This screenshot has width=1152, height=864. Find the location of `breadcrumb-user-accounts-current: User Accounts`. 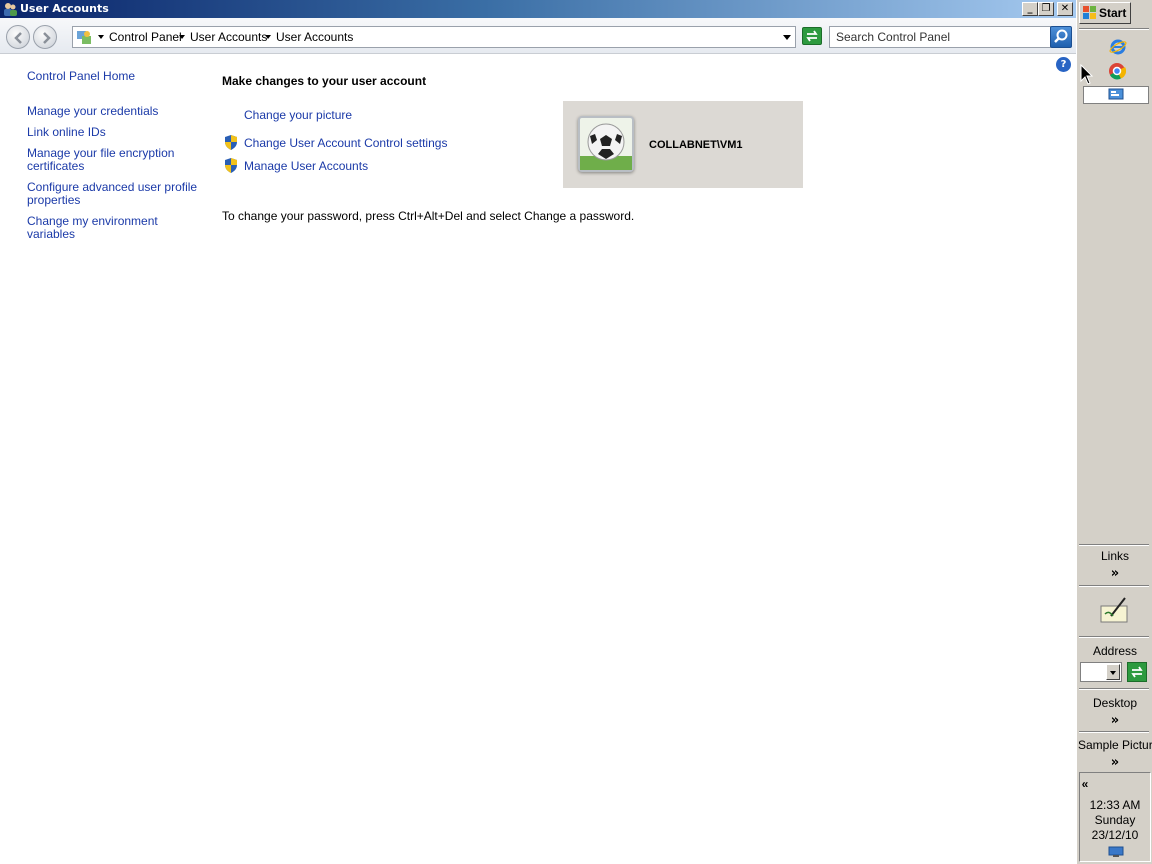

breadcrumb-user-accounts-current: User Accounts is located at coordinates (314, 37).